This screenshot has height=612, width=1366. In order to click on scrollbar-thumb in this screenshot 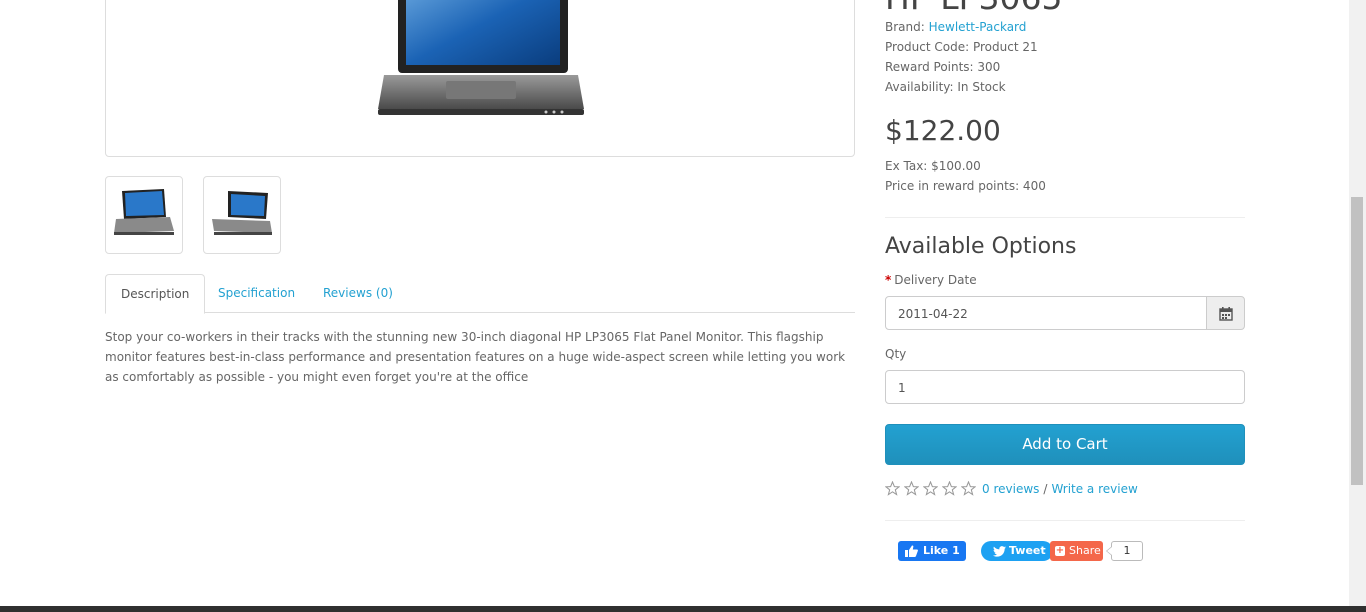, I will do `click(1357, 341)`.